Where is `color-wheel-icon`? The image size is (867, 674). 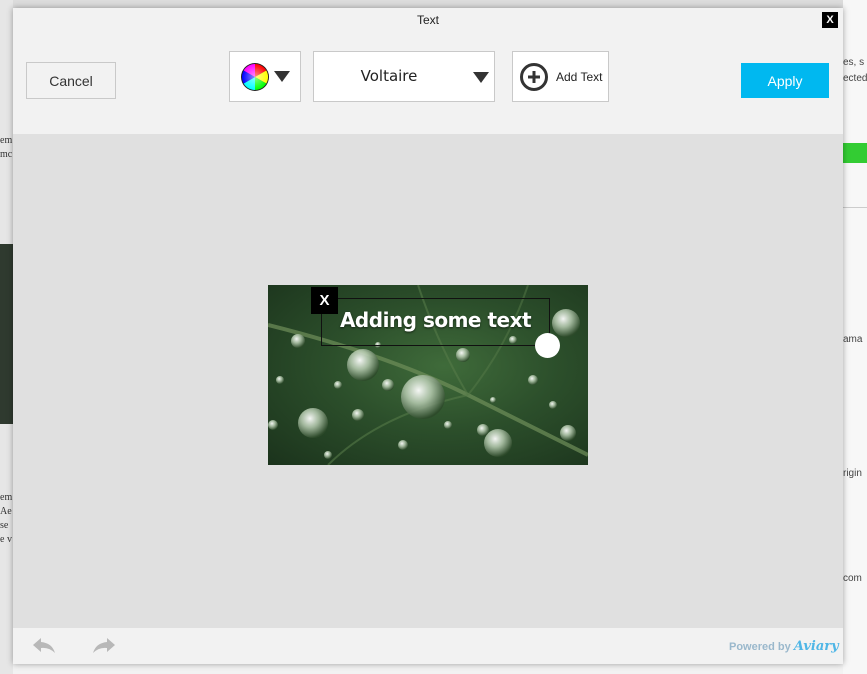
color-wheel-icon is located at coordinates (255, 77).